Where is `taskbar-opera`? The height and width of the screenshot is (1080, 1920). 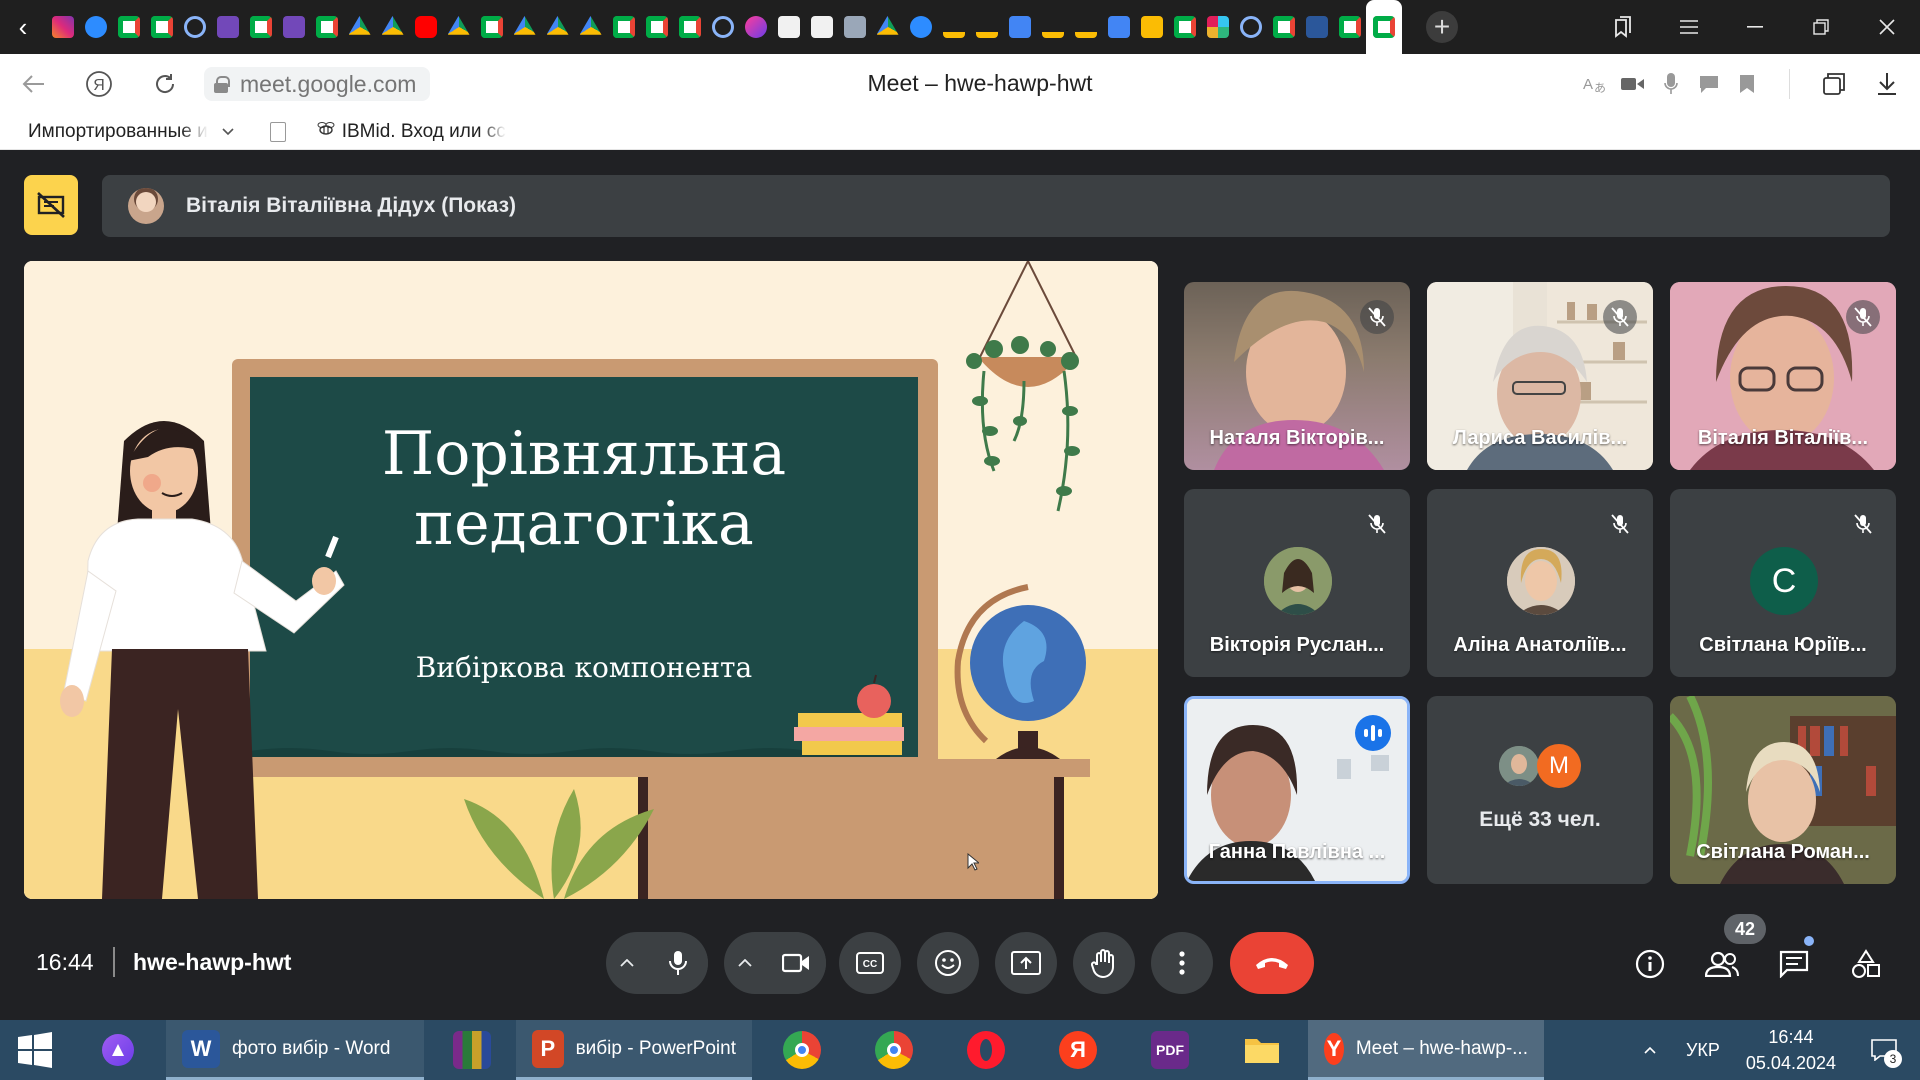 taskbar-opera is located at coordinates (986, 1050).